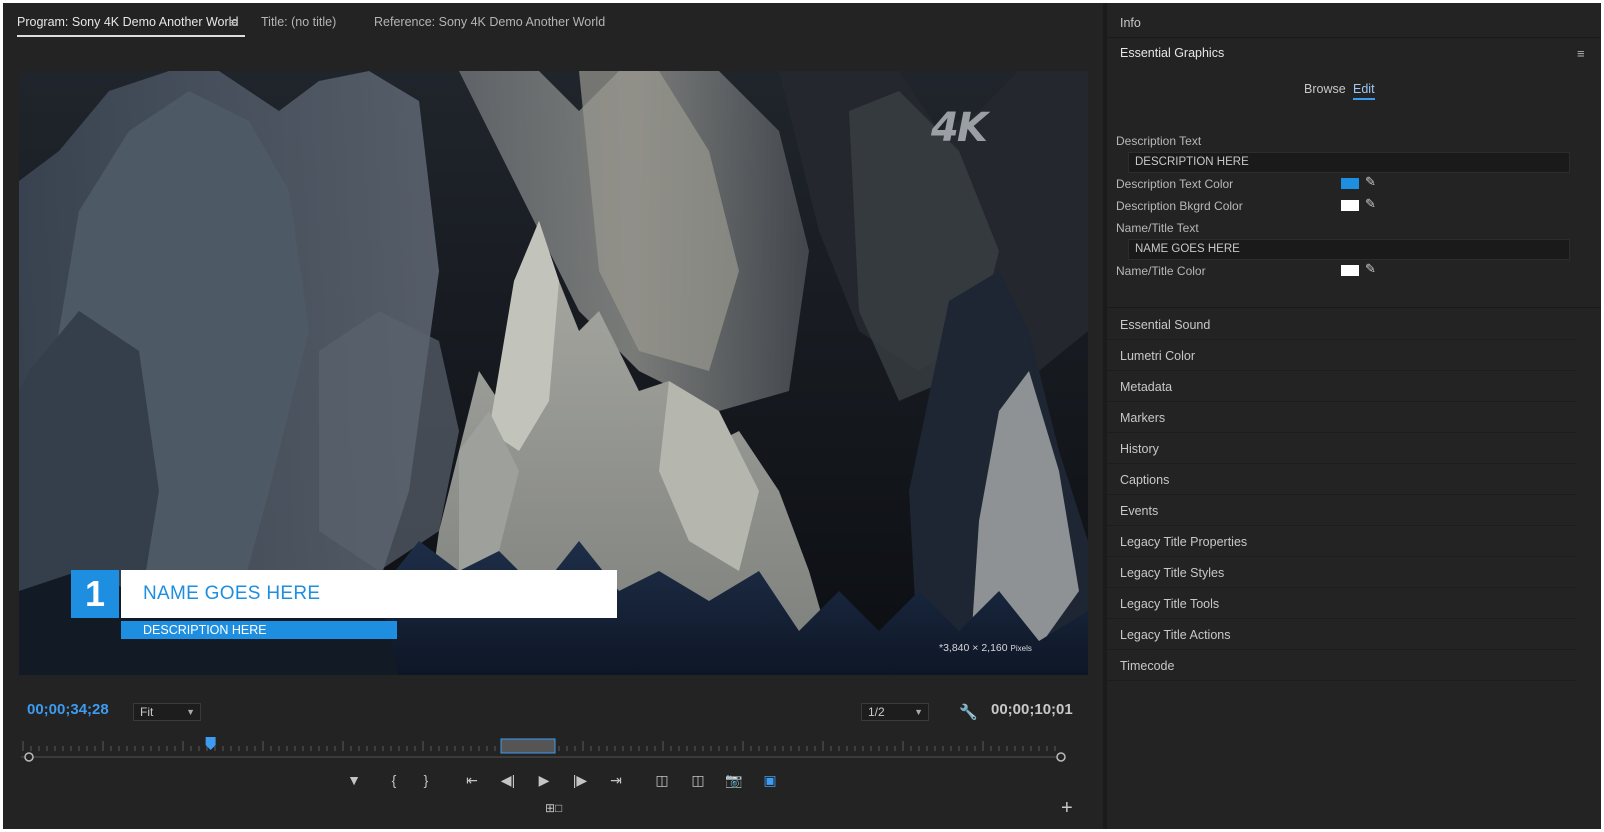  Describe the element at coordinates (259, 630) in the screenshot. I see `lower-third-description: DESCRIPTION HERE` at that location.